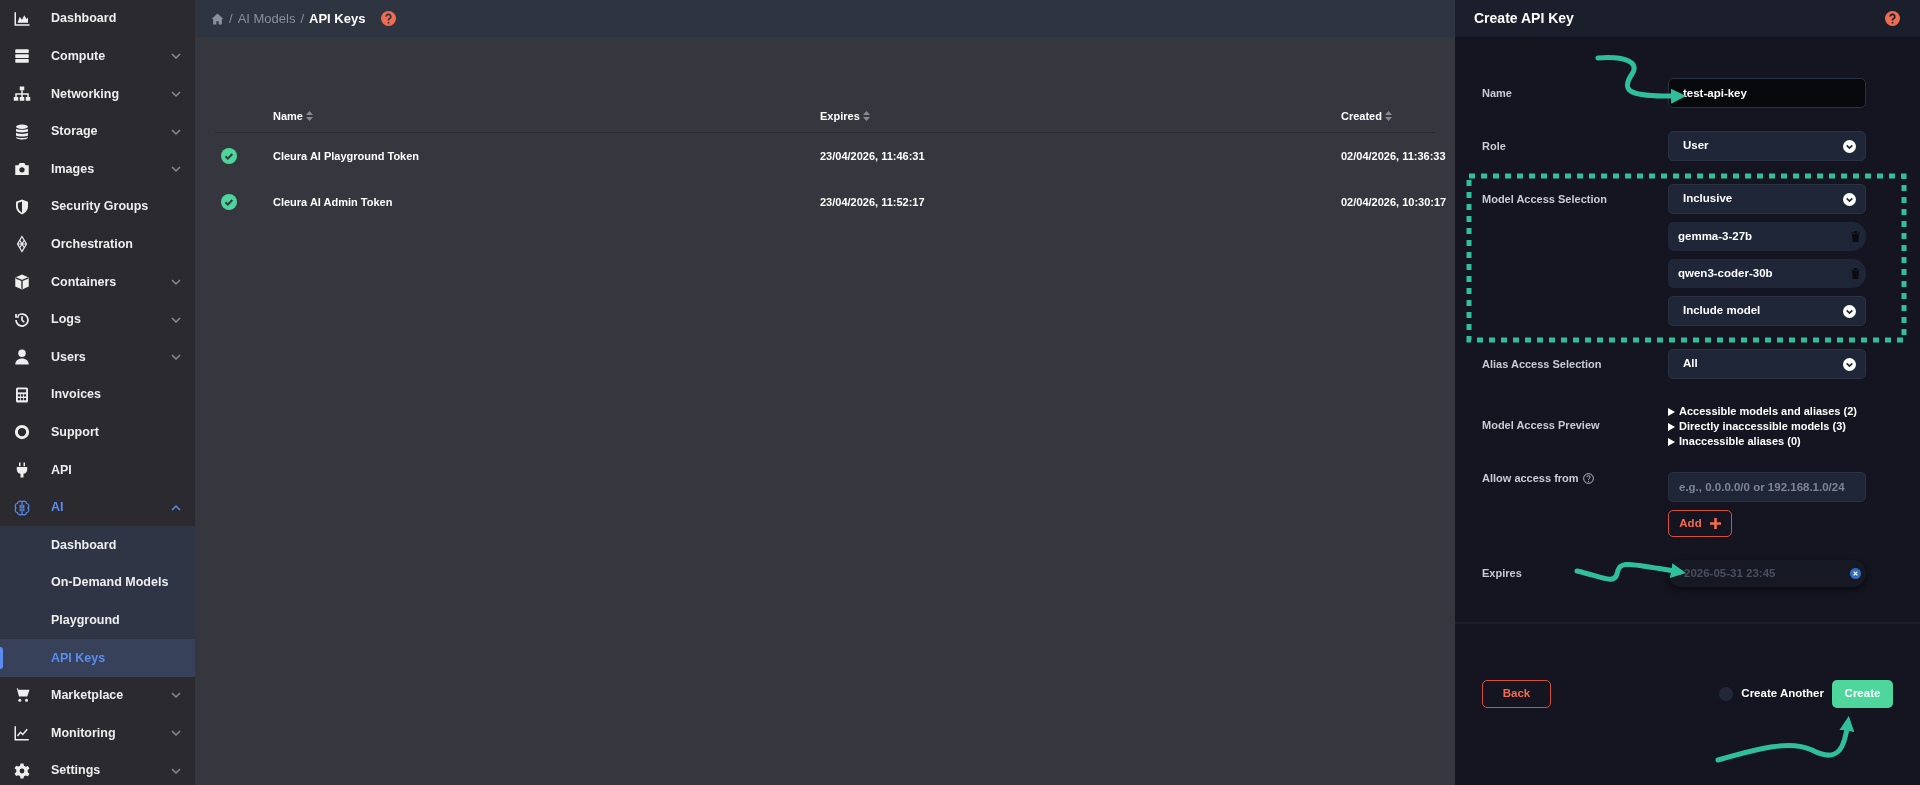 Image resolution: width=1920 pixels, height=785 pixels. Describe the element at coordinates (22, 319) in the screenshot. I see `history-icon` at that location.